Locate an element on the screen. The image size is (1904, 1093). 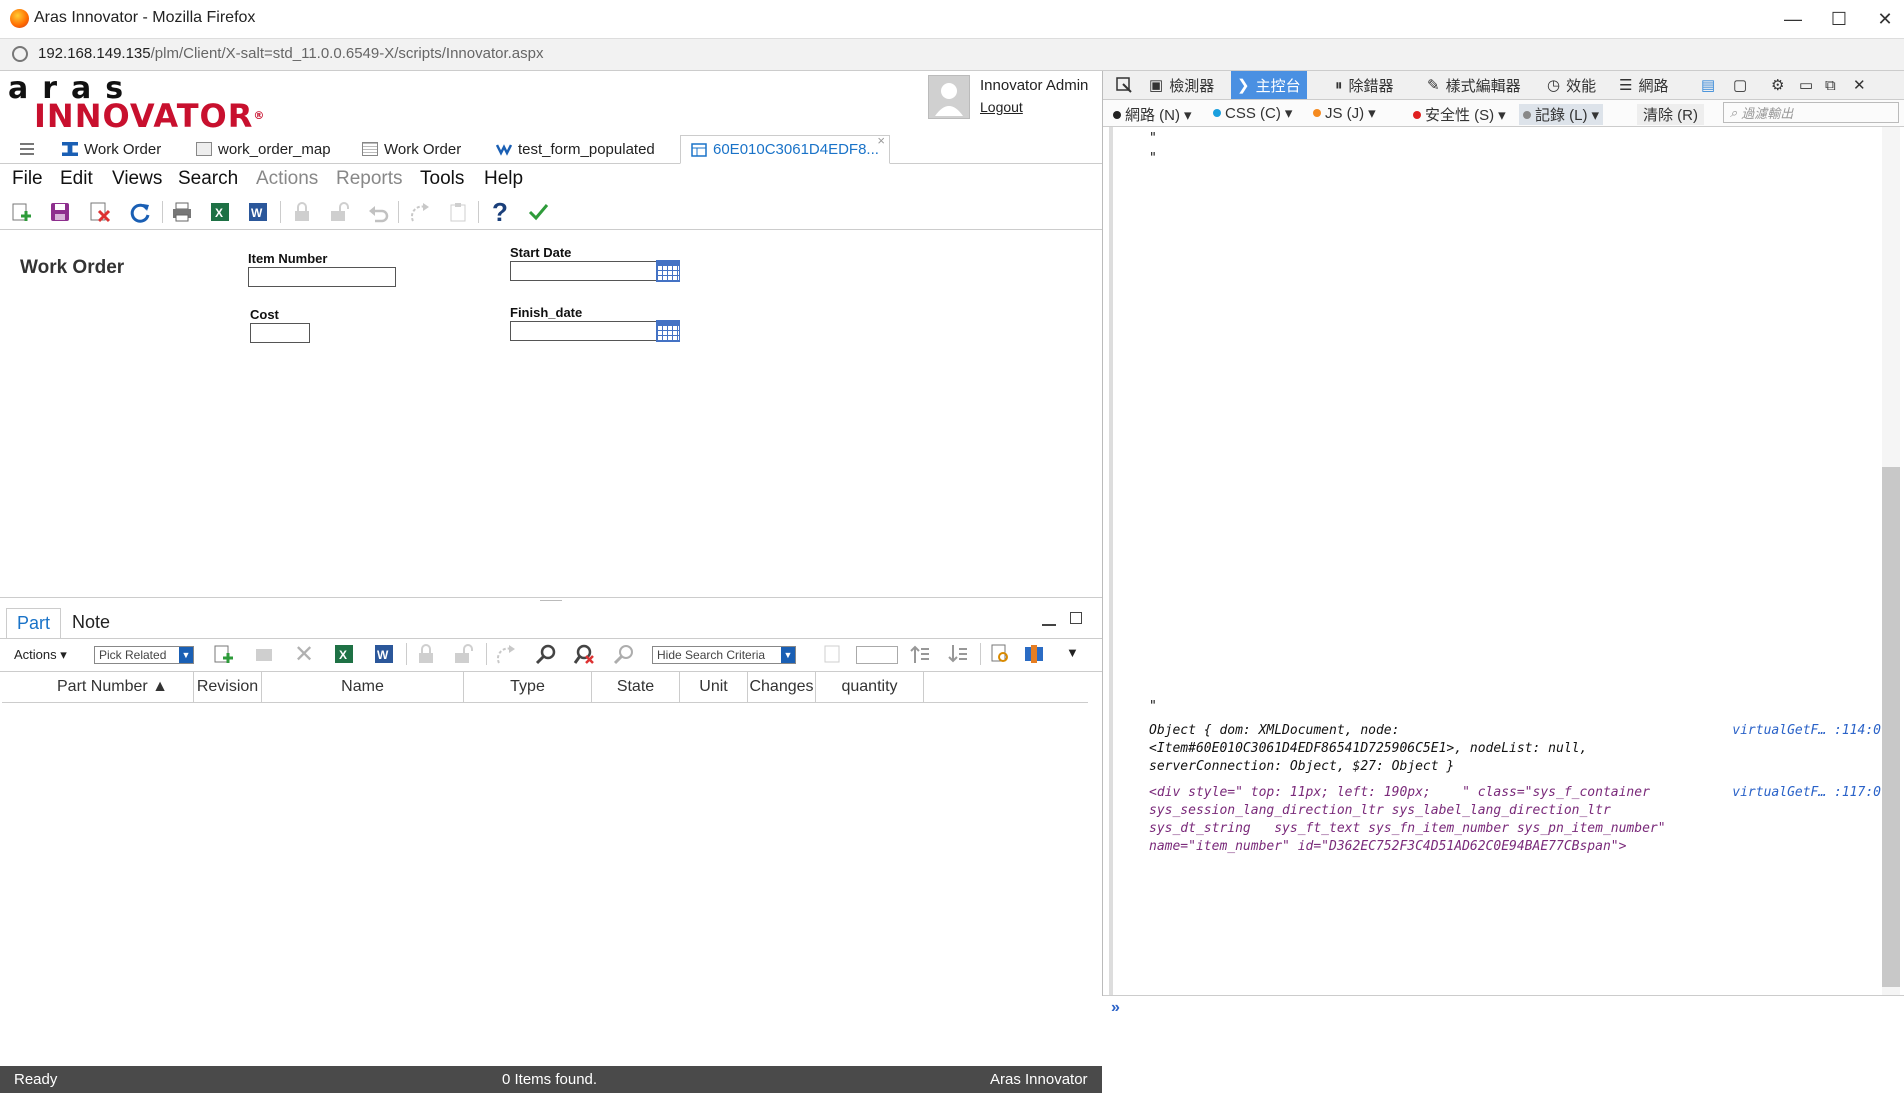
tab-style-editor: ✎ 樣式編輯器 is located at coordinates (1474, 85).